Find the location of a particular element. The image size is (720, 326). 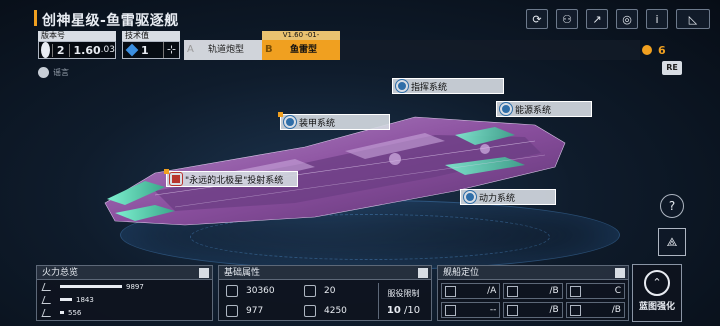

tab-b-label: 鱼雷型 is located at coordinates (304, 50).